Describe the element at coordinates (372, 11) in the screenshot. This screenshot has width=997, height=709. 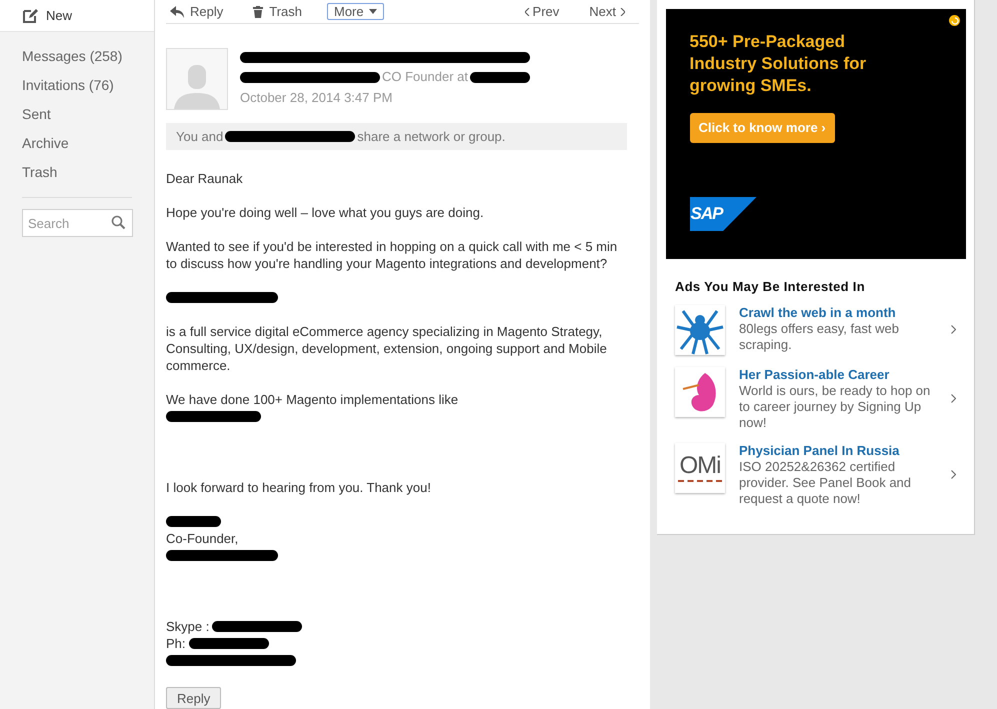
I see `caret-icon` at that location.